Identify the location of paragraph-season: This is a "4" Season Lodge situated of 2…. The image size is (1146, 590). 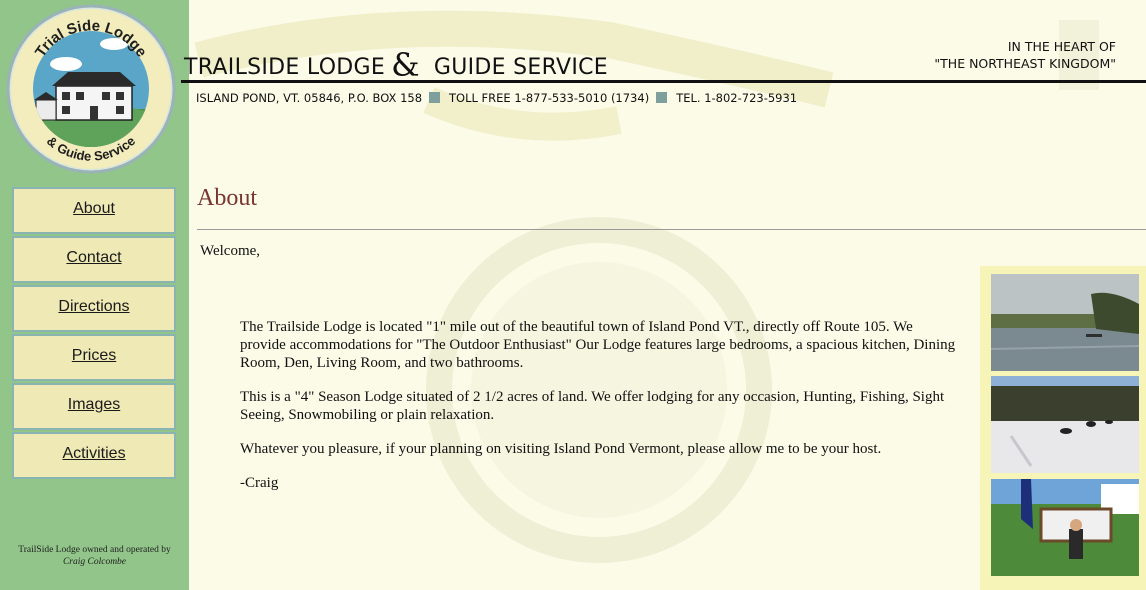
(592, 406).